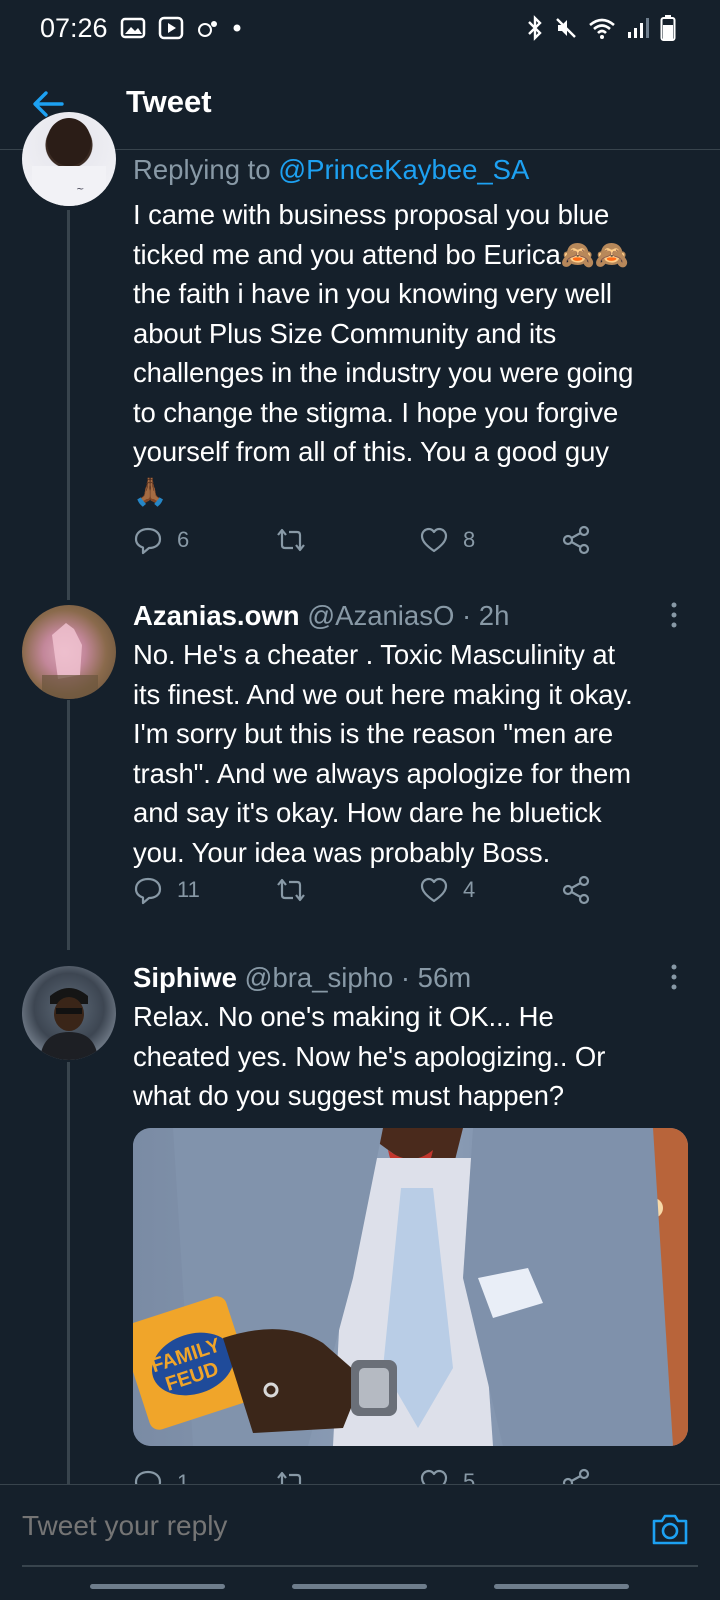 The image size is (720, 1600). What do you see at coordinates (469, 539) in the screenshot?
I see `like-count: 8` at bounding box center [469, 539].